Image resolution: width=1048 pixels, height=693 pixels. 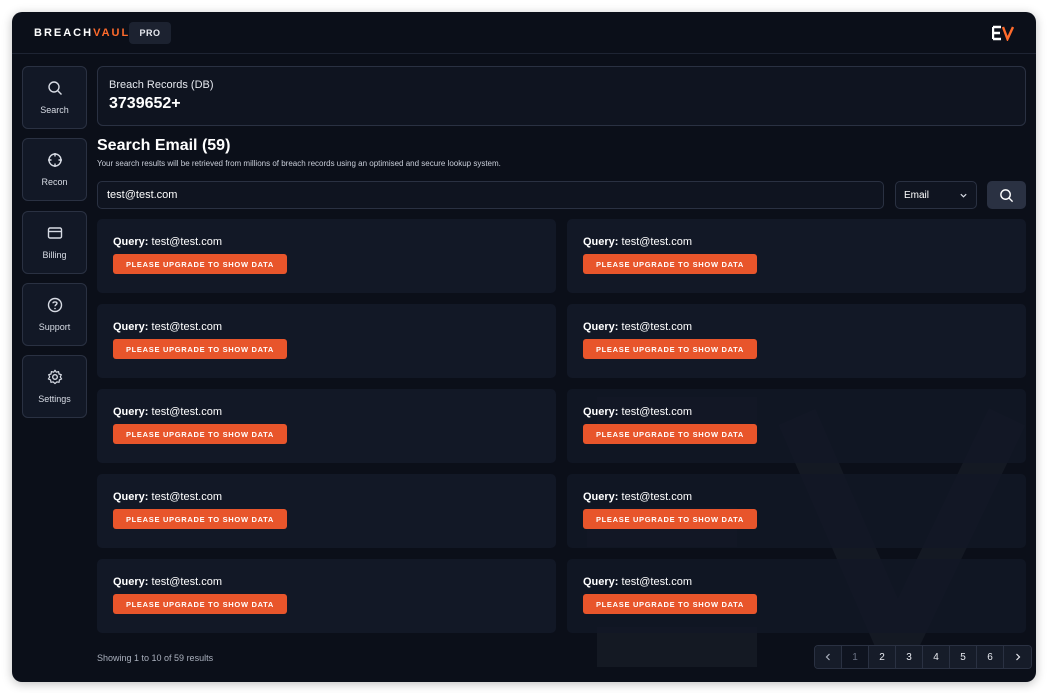 I want to click on page-button-3: 3, so click(x=909, y=657).